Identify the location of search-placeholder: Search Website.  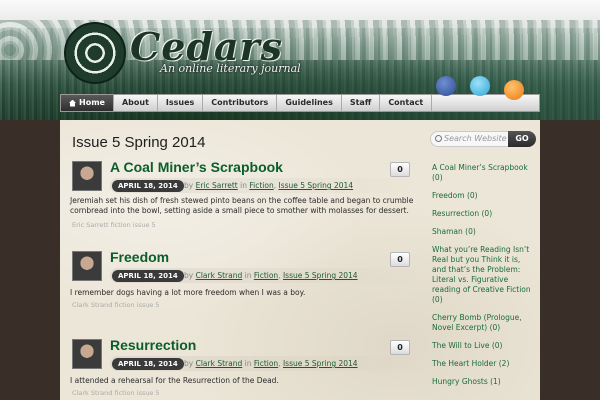
(475, 138).